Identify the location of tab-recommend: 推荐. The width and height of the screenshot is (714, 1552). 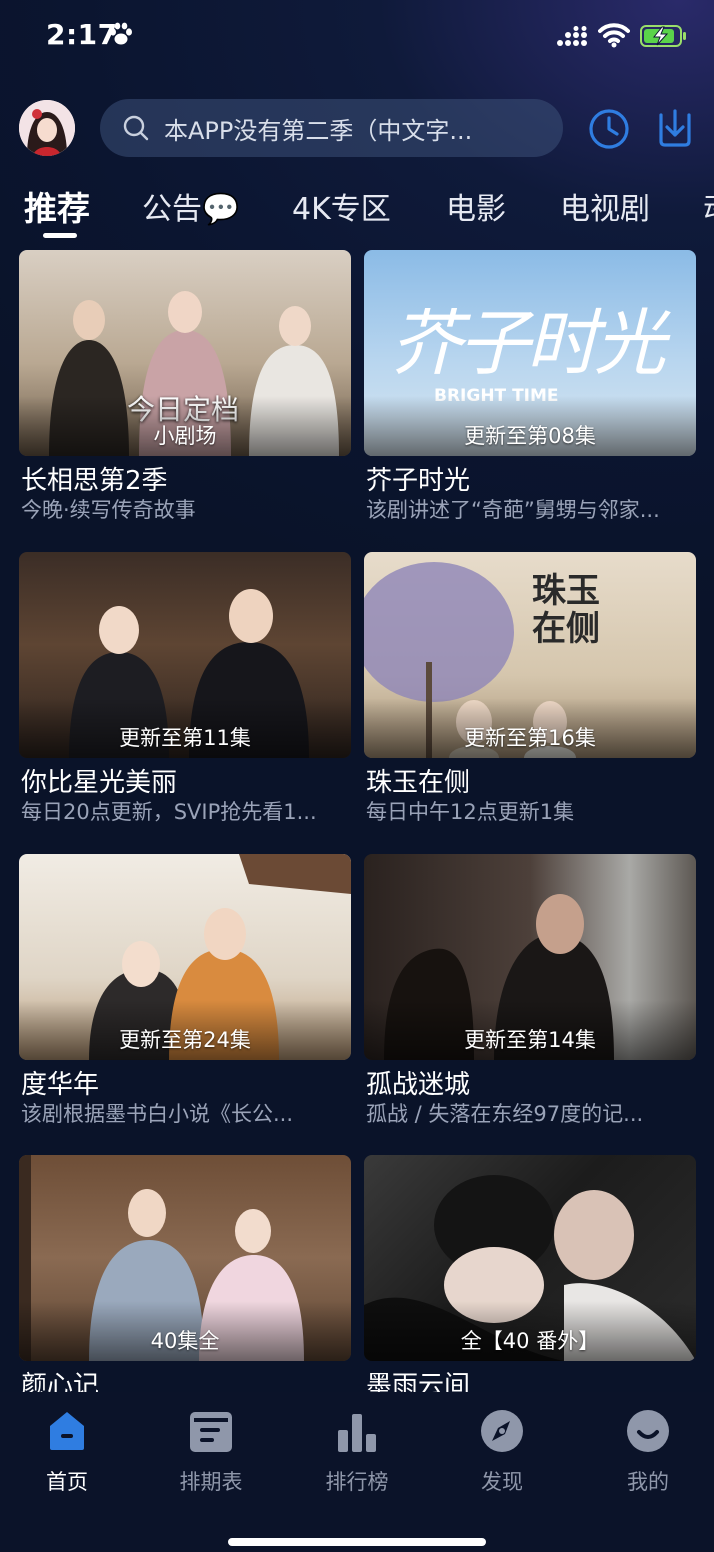
(57, 206).